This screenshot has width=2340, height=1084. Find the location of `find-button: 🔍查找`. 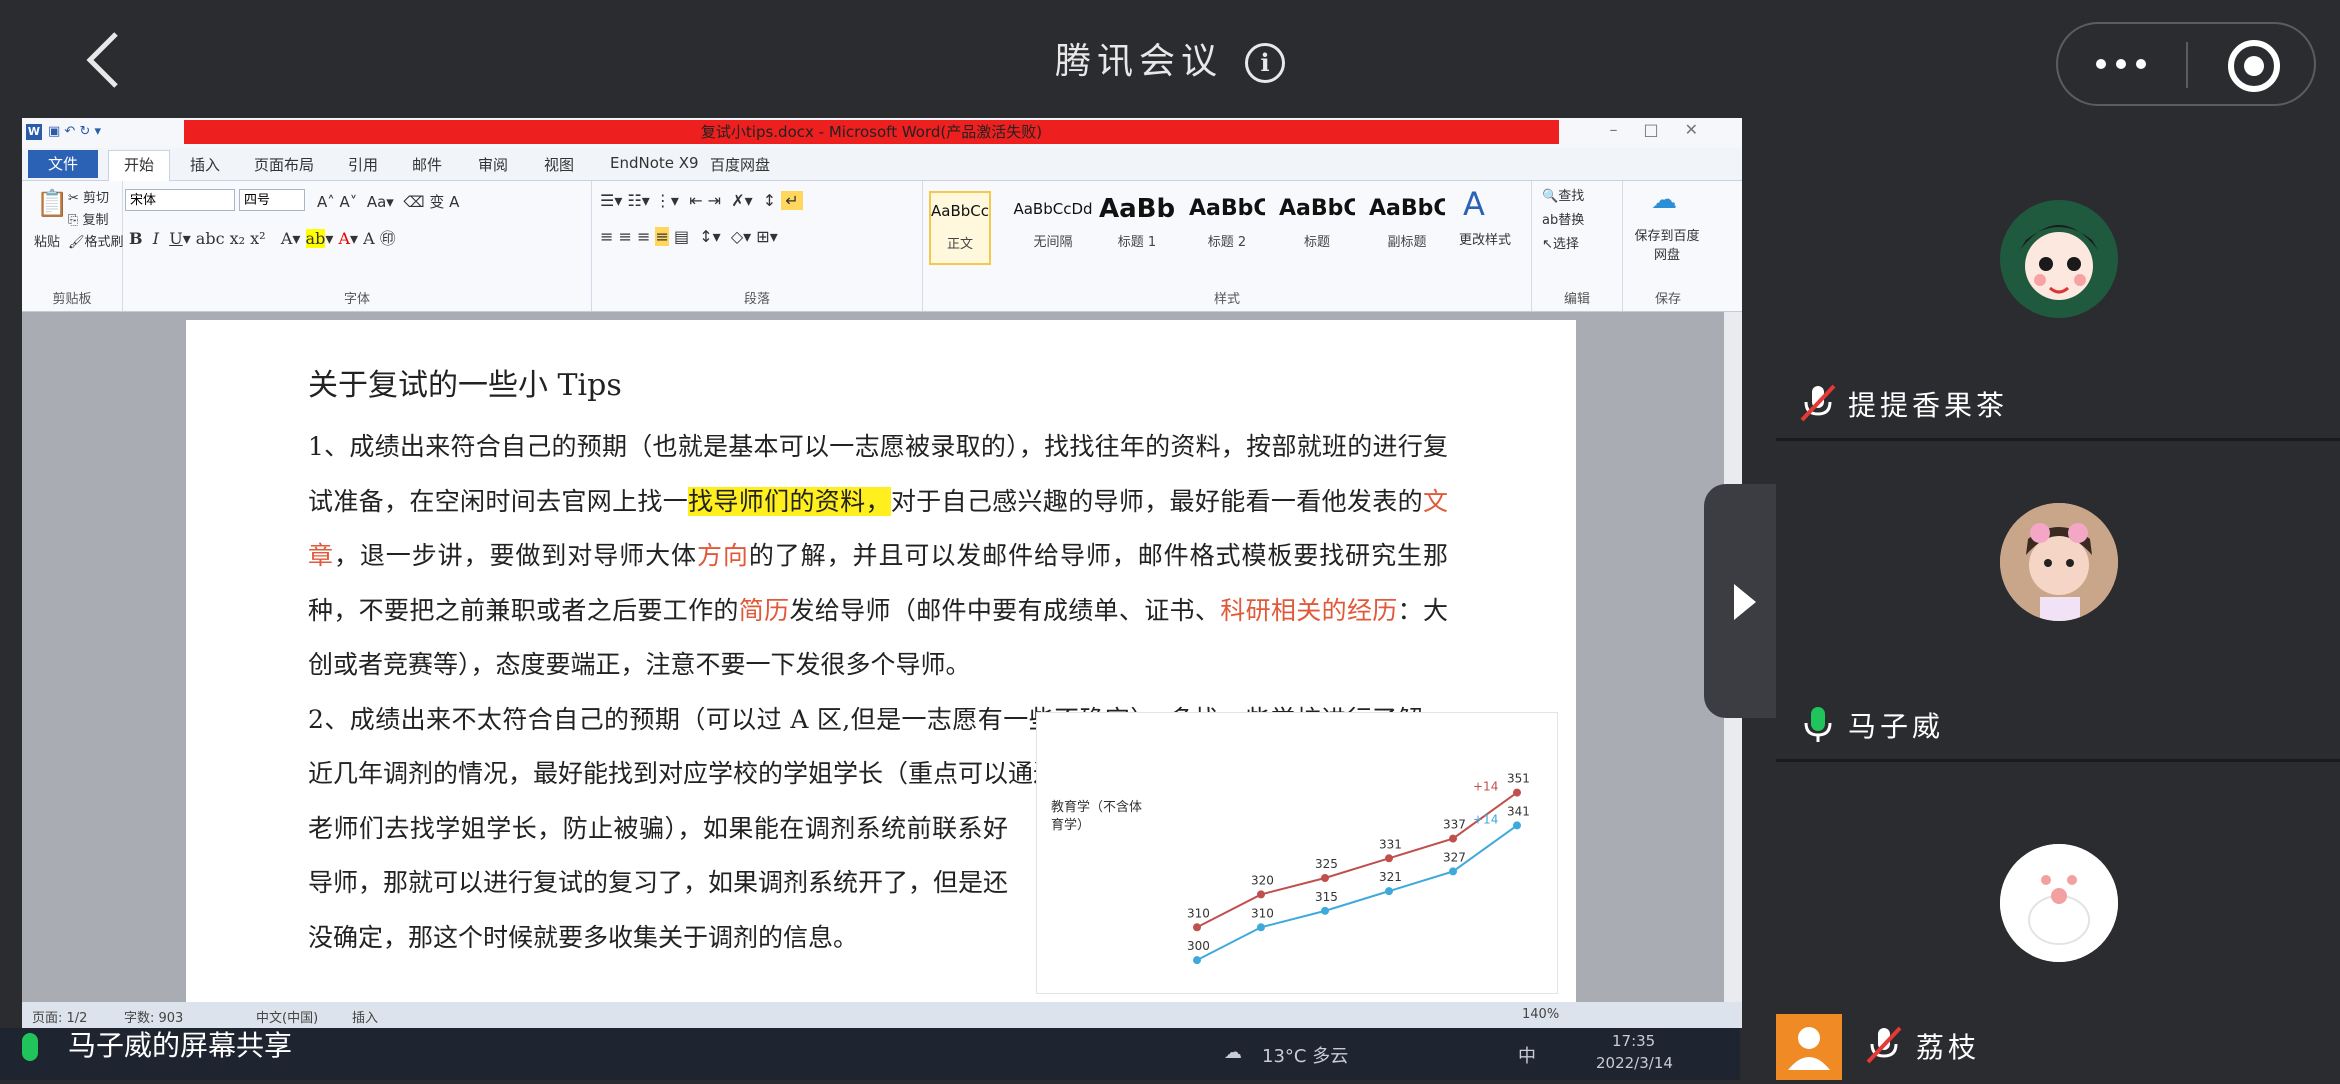

find-button: 🔍查找 is located at coordinates (1563, 194).